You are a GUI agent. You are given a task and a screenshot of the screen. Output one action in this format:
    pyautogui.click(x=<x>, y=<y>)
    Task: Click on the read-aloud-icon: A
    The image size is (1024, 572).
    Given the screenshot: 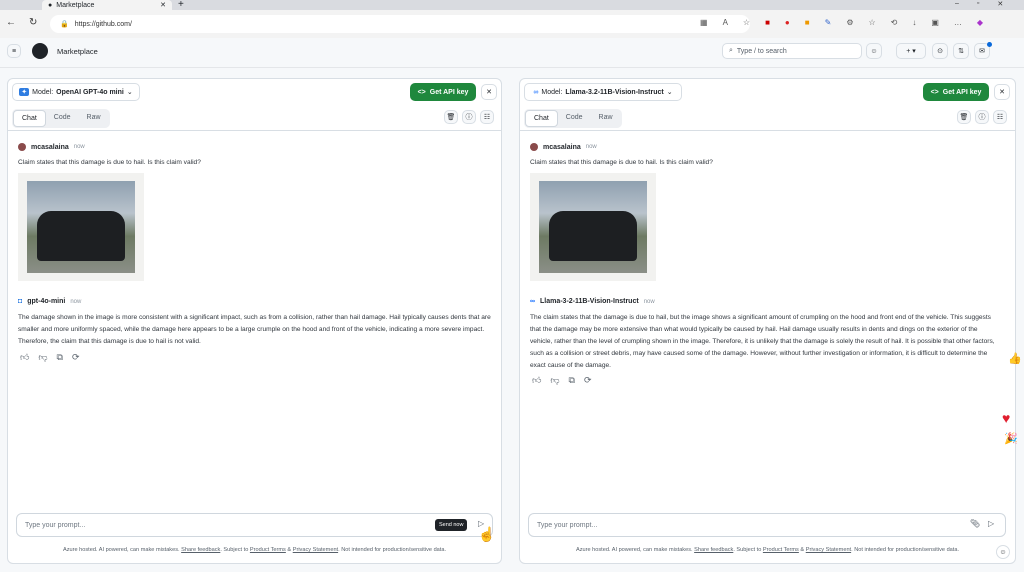 What is the action you would take?
    pyautogui.click(x=725, y=22)
    